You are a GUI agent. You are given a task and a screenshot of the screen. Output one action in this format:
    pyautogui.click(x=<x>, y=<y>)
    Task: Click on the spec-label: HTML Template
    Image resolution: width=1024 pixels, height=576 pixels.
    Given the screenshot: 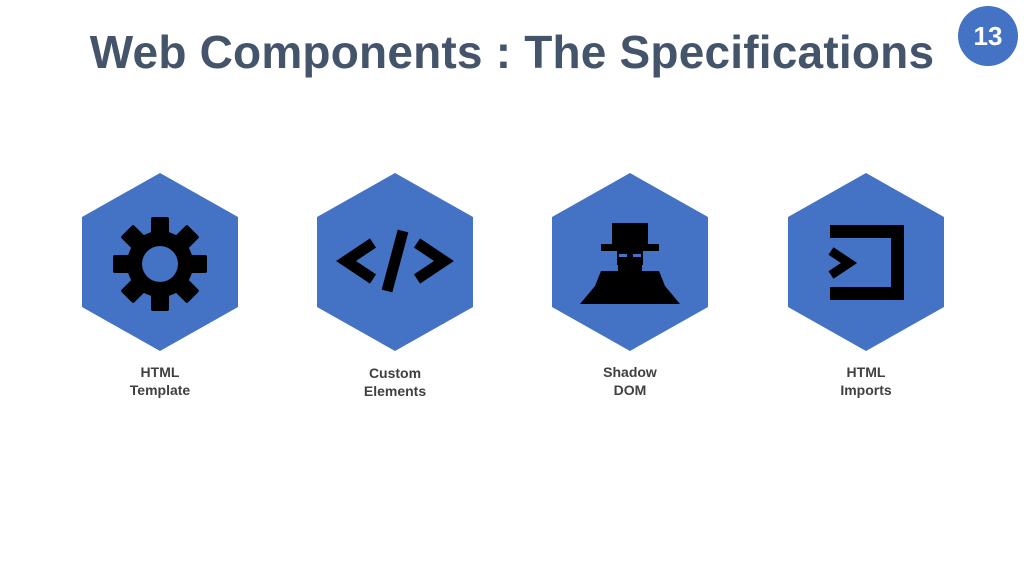 What is the action you would take?
    pyautogui.click(x=160, y=381)
    